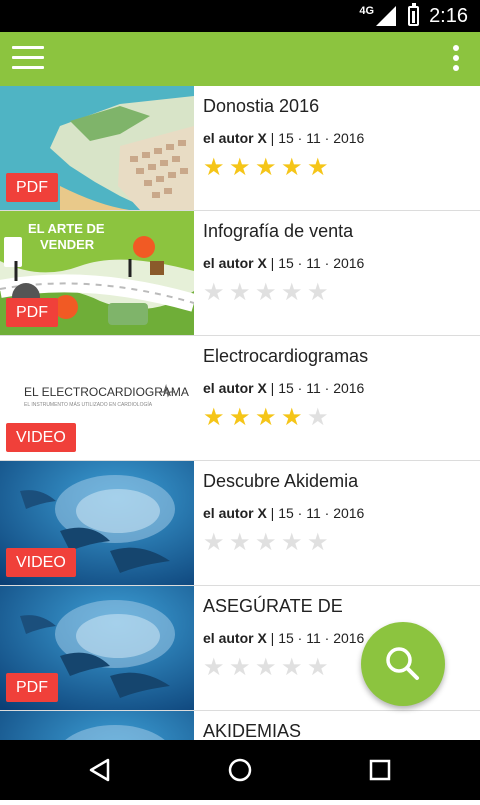 The width and height of the screenshot is (480, 805). I want to click on recents-square-icon, so click(380, 770).